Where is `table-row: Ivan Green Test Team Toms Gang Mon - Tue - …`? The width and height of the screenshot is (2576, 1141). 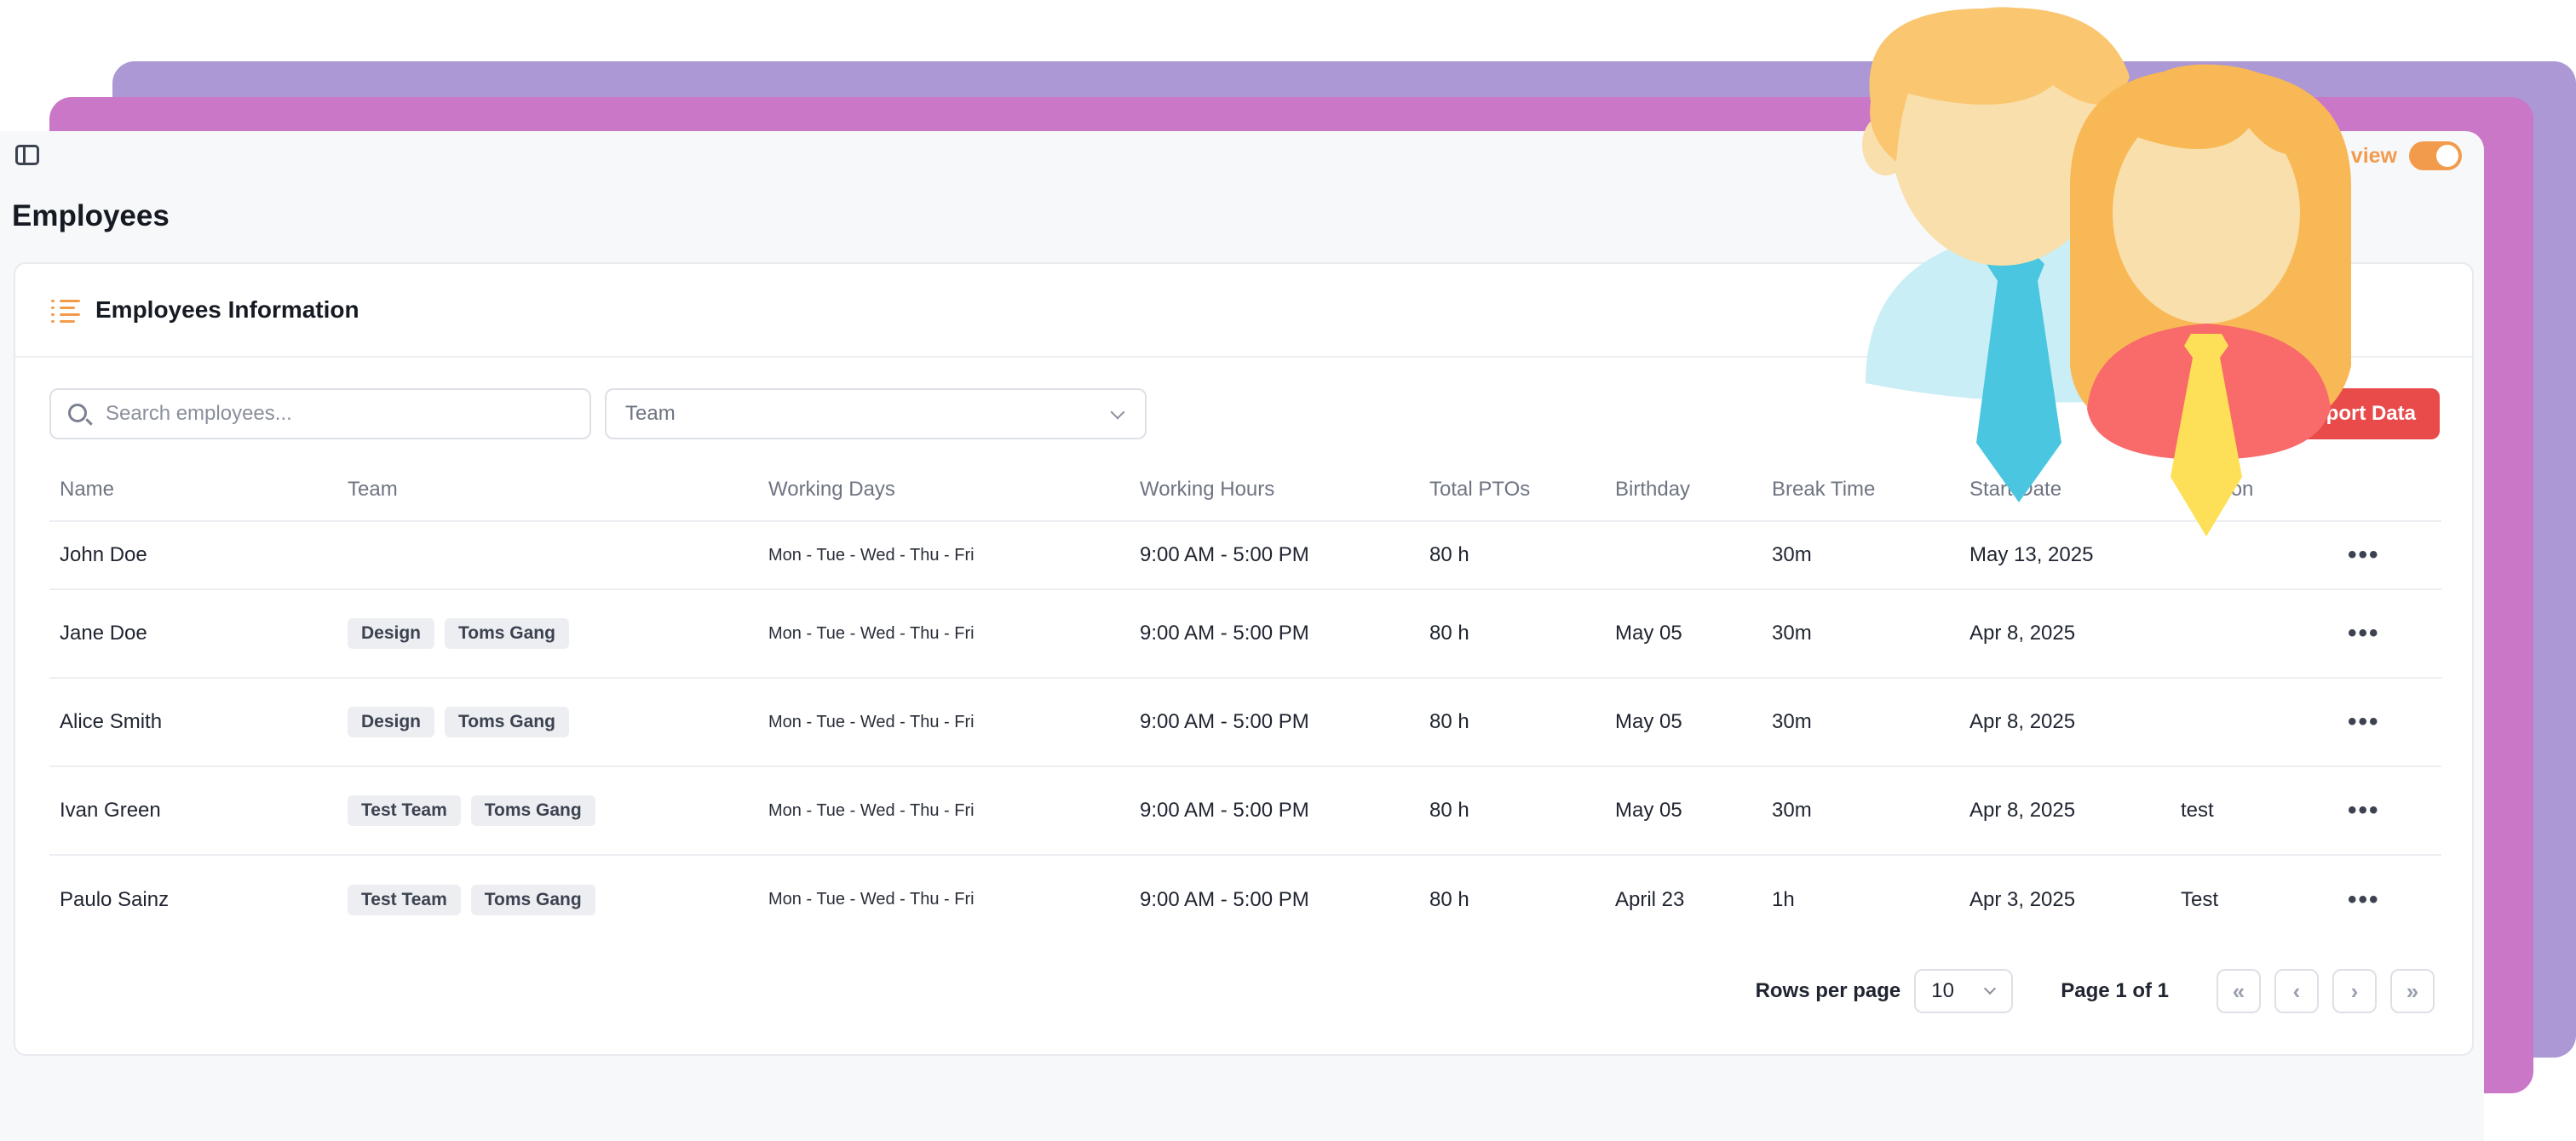
table-row: Ivan Green Test Team Toms Gang Mon - Tue - … is located at coordinates (1245, 811).